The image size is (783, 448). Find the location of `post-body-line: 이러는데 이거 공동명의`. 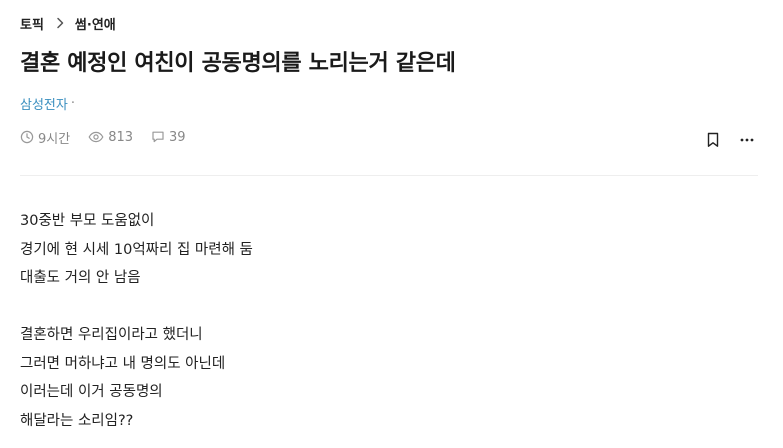

post-body-line: 이러는데 이거 공동명의 is located at coordinates (91, 392).